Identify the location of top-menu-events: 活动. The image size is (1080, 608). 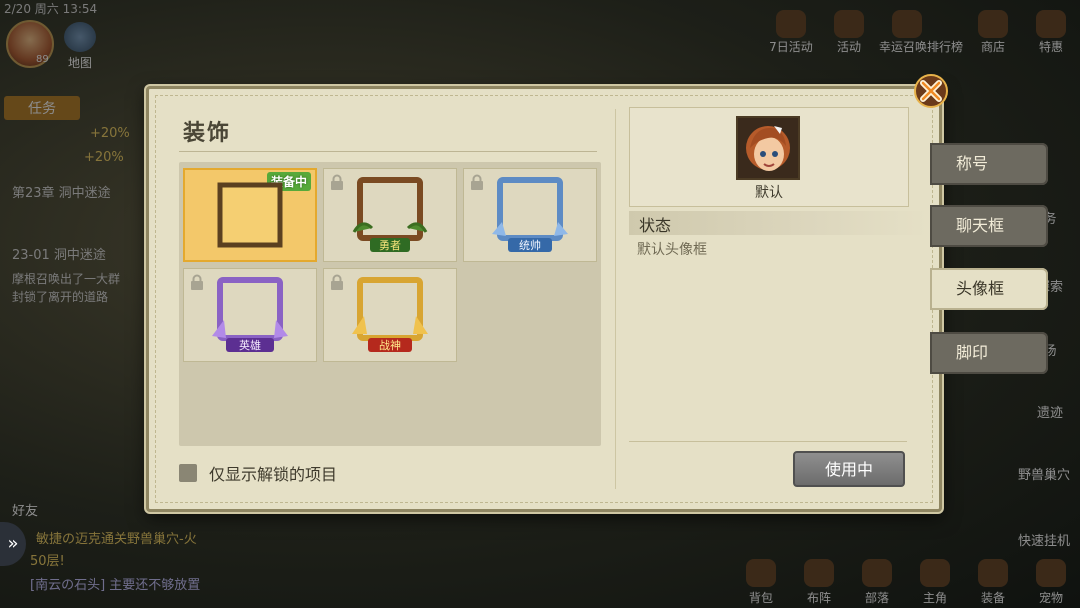
(849, 29).